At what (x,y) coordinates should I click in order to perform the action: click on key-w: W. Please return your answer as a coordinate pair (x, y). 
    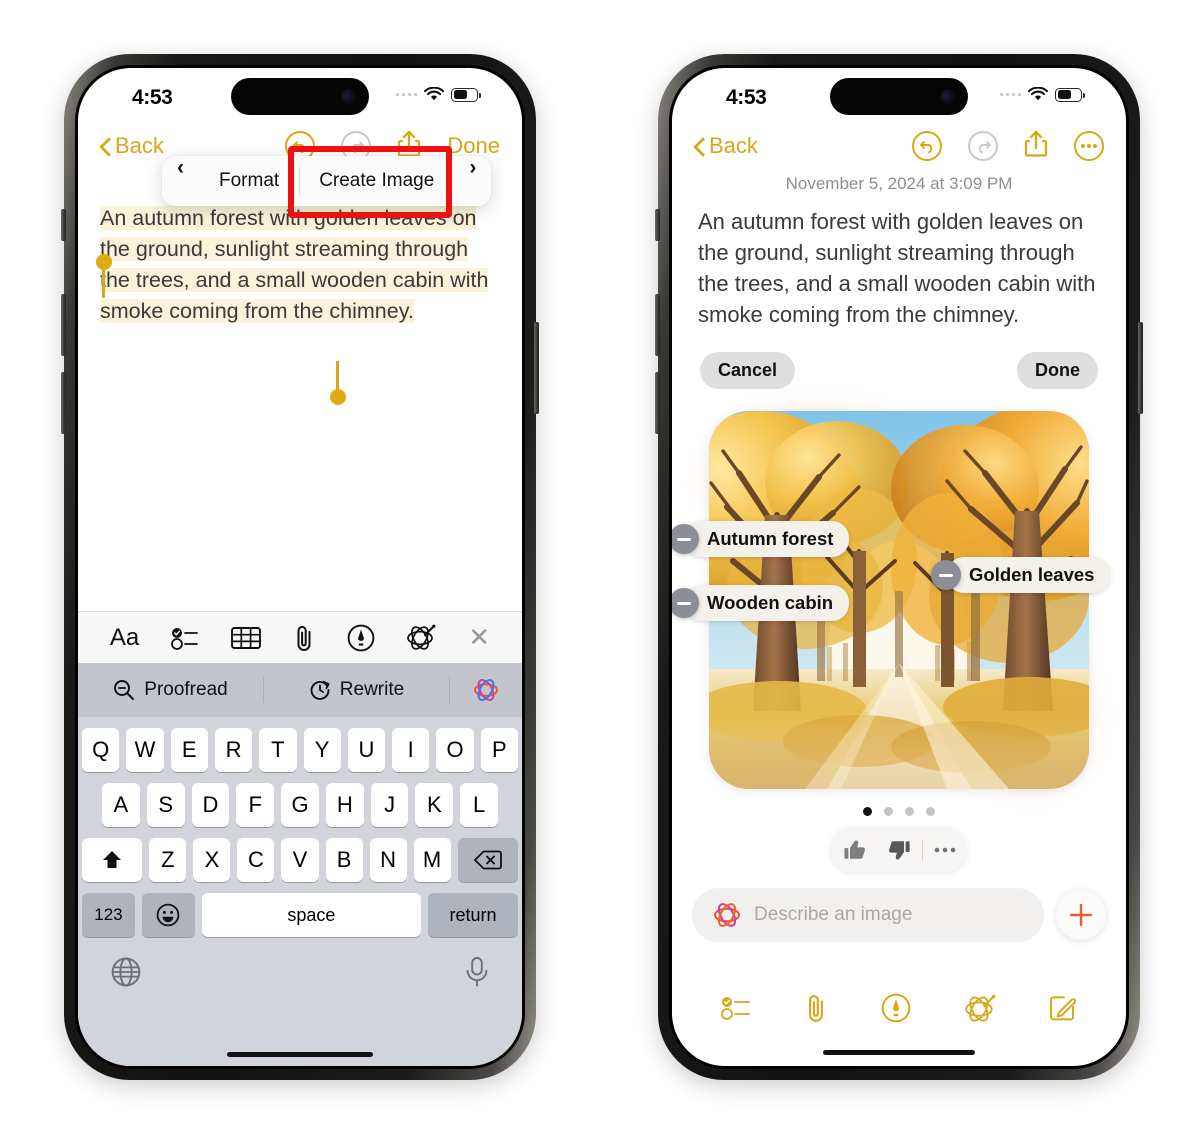
    Looking at the image, I should click on (145, 750).